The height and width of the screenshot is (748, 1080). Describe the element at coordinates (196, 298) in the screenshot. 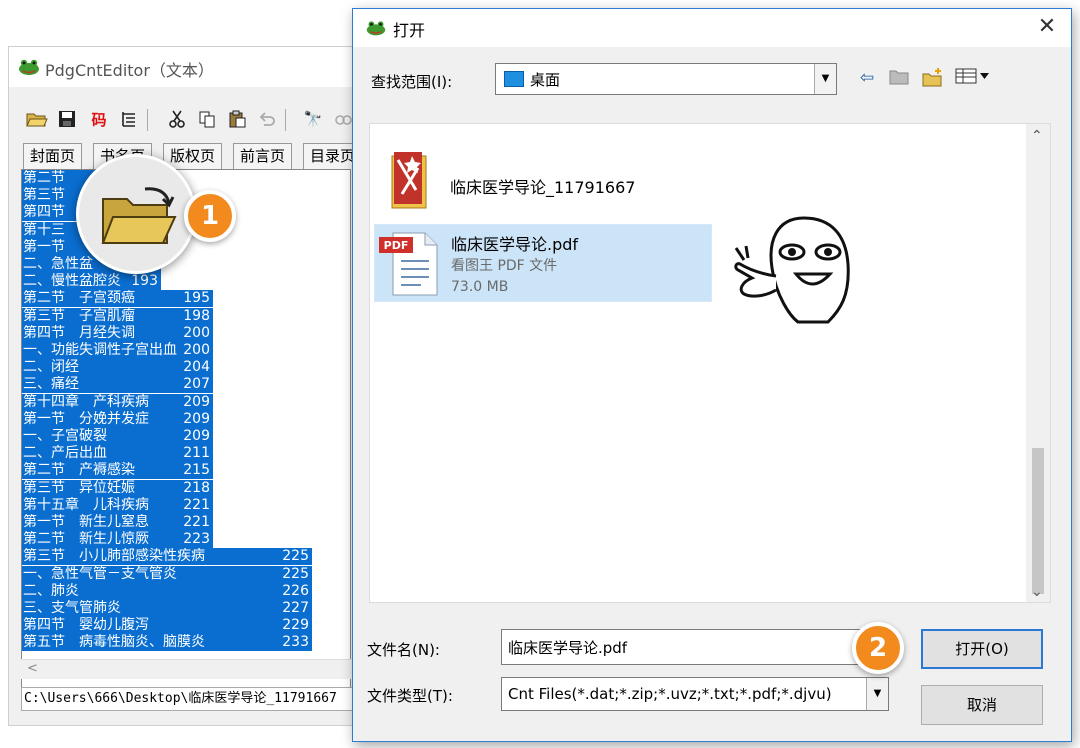

I see `toc-row-page: 195` at that location.